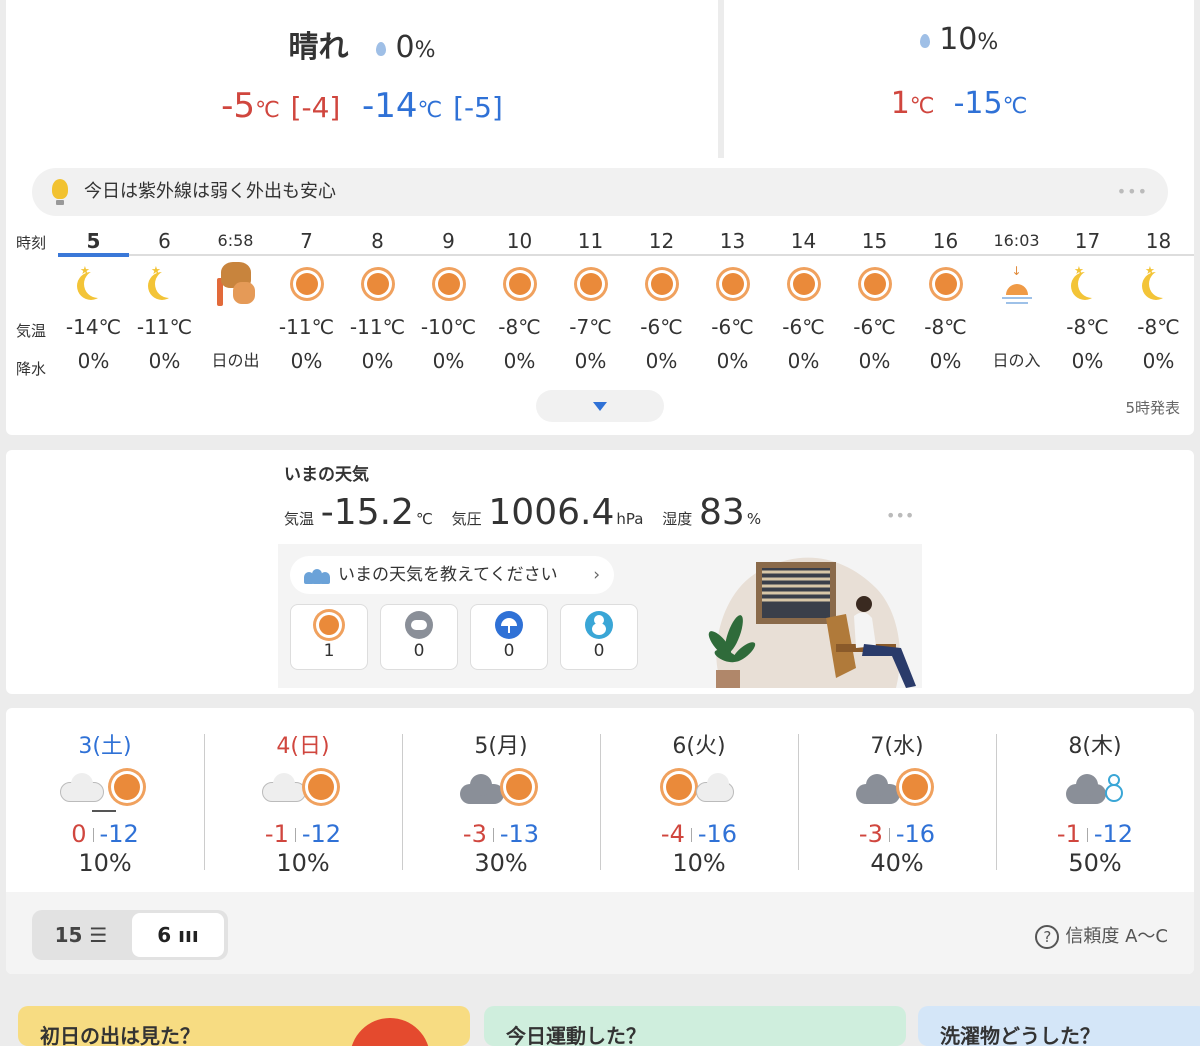 The height and width of the screenshot is (1046, 1200). I want to click on toggle-15-day: 15 ☰, so click(81, 935).